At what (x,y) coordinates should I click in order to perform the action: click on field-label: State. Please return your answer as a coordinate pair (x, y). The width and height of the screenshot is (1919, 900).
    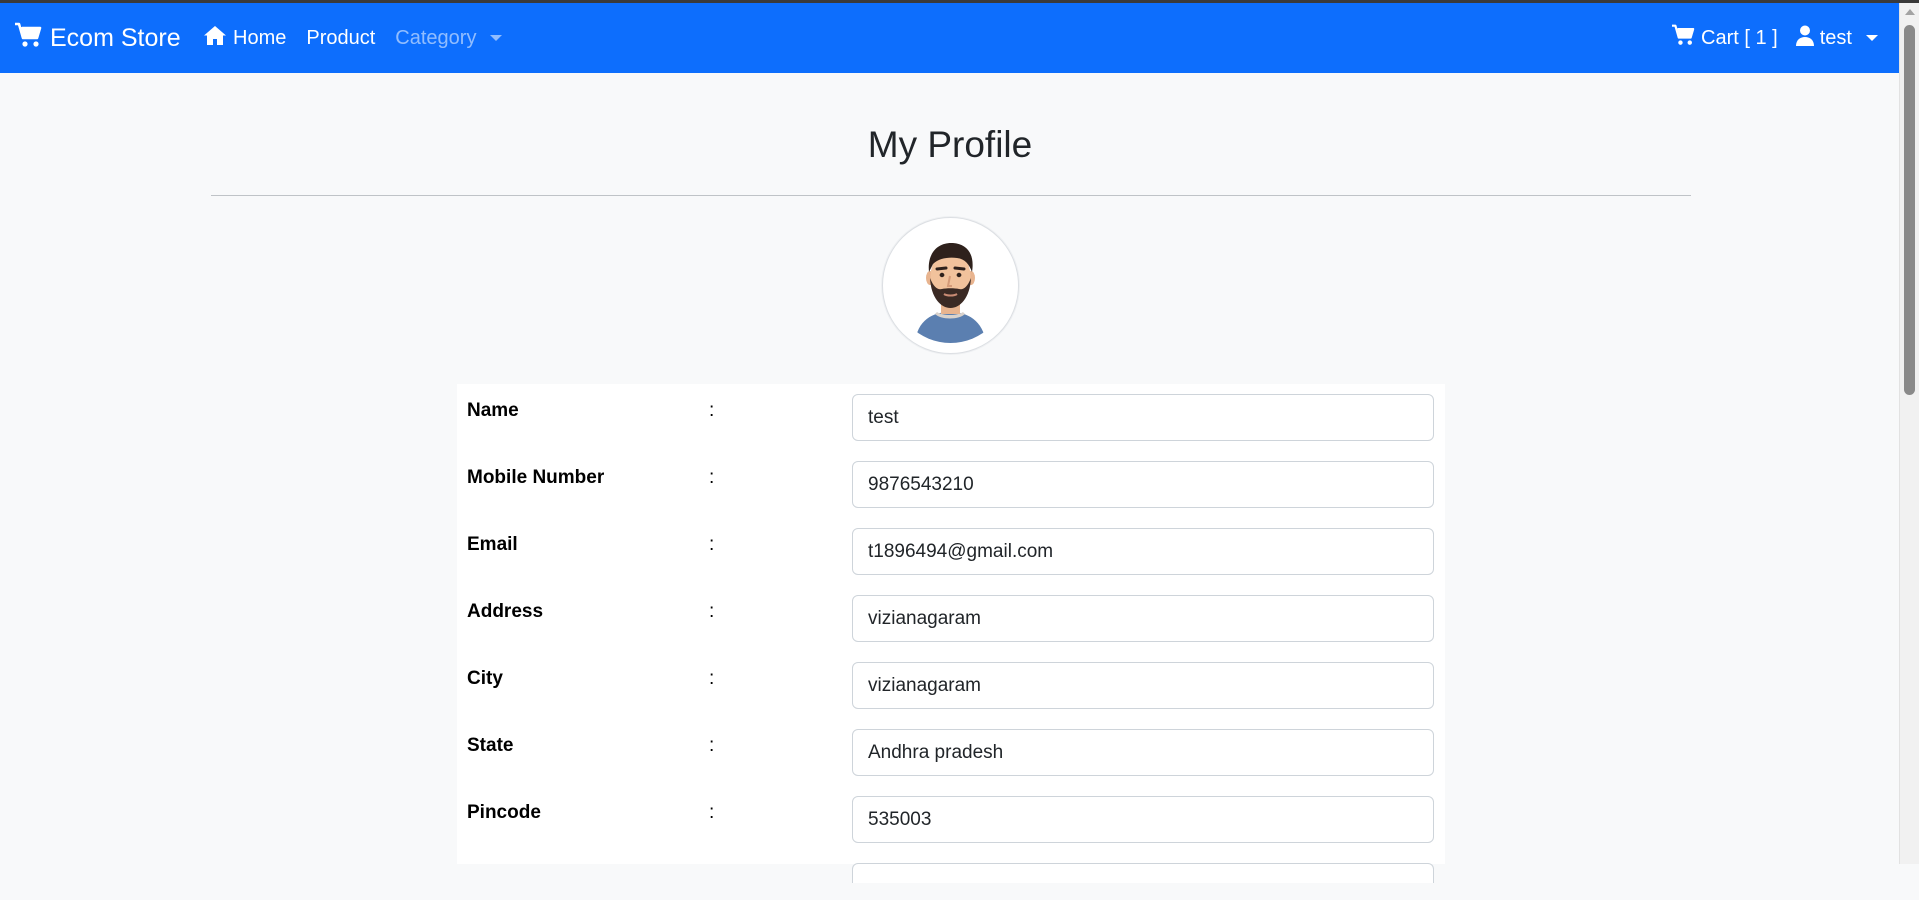
    Looking at the image, I should click on (490, 745).